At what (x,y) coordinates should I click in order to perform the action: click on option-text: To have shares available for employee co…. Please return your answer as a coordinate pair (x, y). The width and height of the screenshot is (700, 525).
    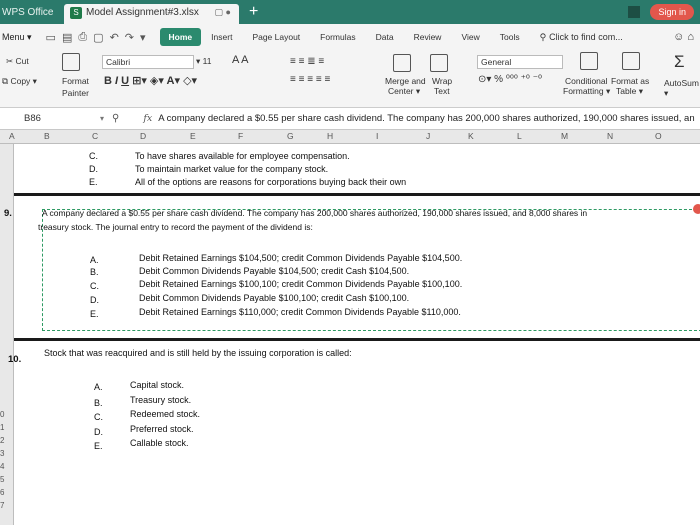
    Looking at the image, I should click on (242, 156).